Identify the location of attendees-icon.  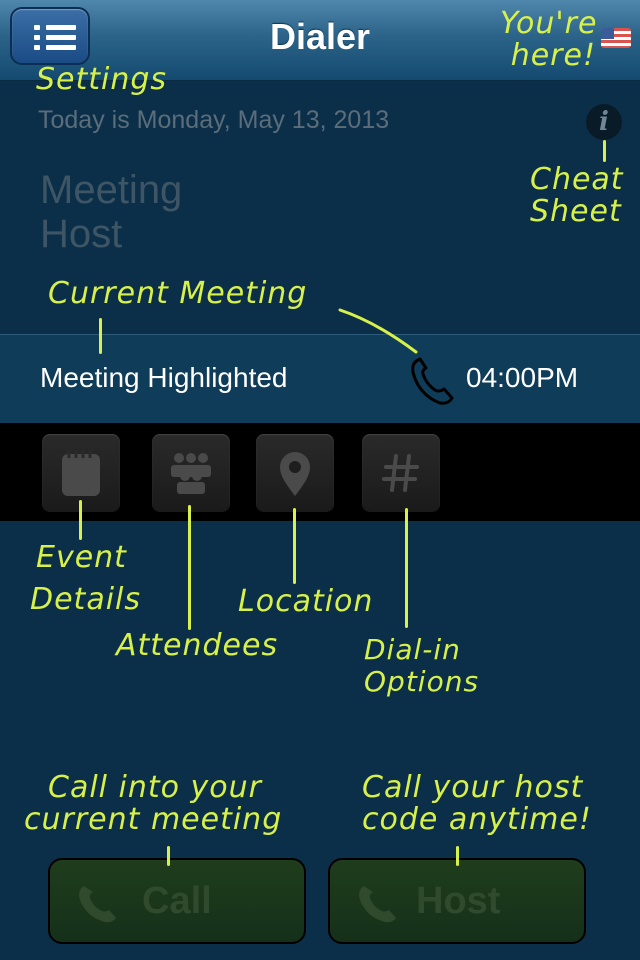
(191, 473).